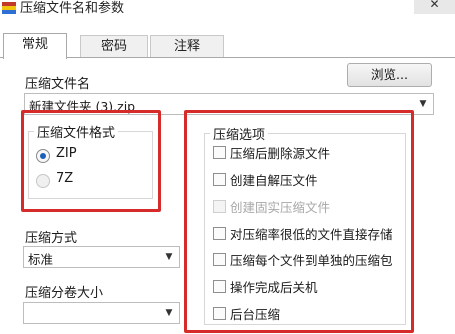 The image size is (455, 334). Describe the element at coordinates (227, 57) in the screenshot. I see `tab-divider` at that location.